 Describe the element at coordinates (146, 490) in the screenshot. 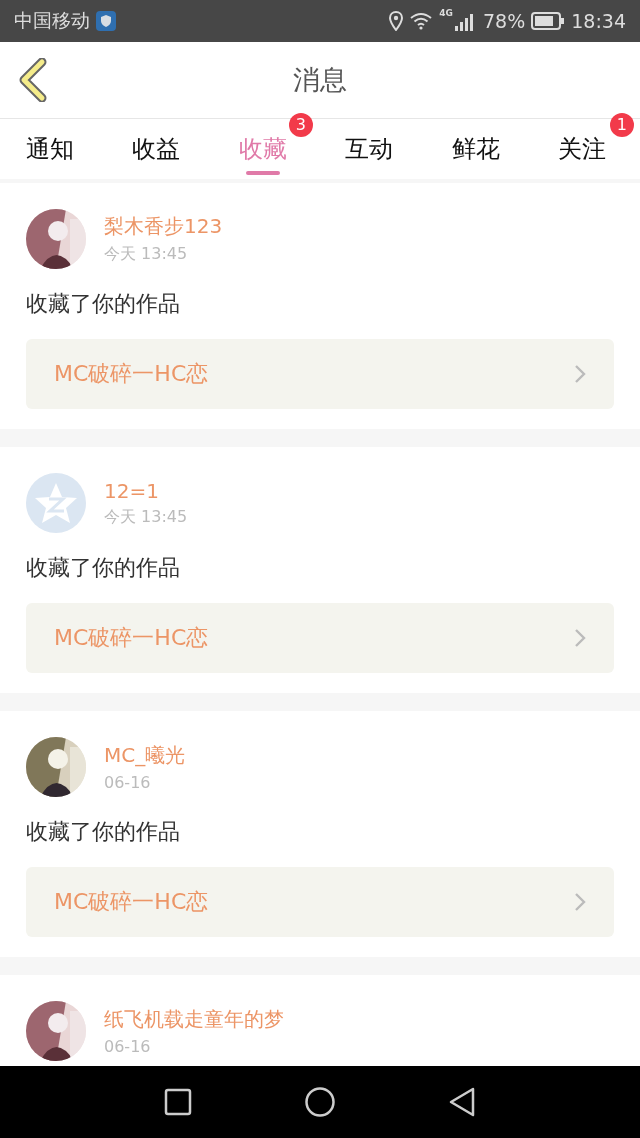

I see `user-name: 12=1` at that location.